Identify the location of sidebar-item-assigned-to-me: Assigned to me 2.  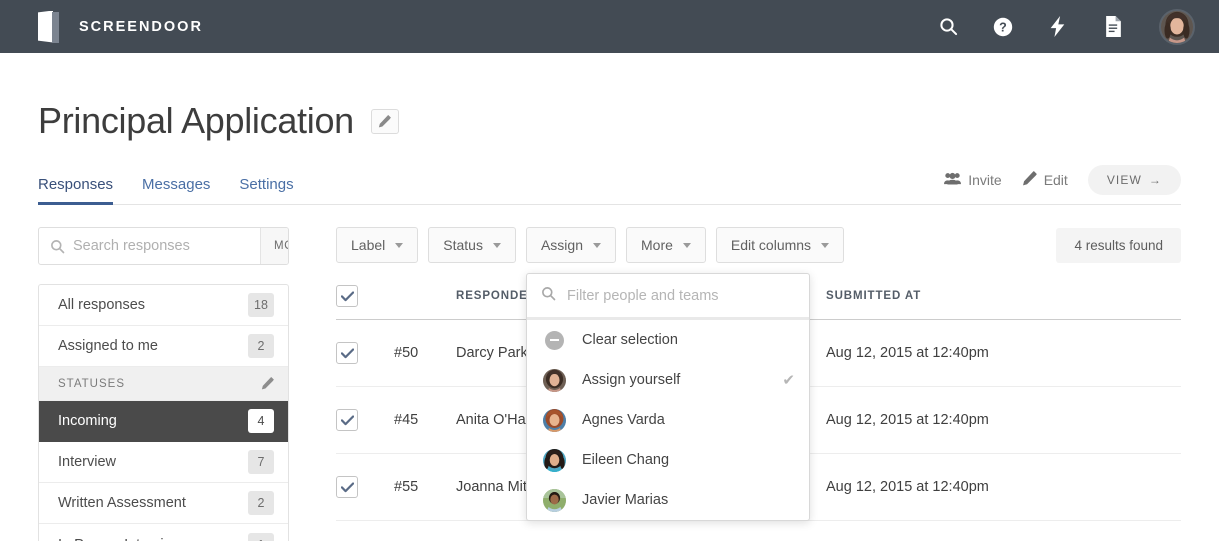
(163, 346).